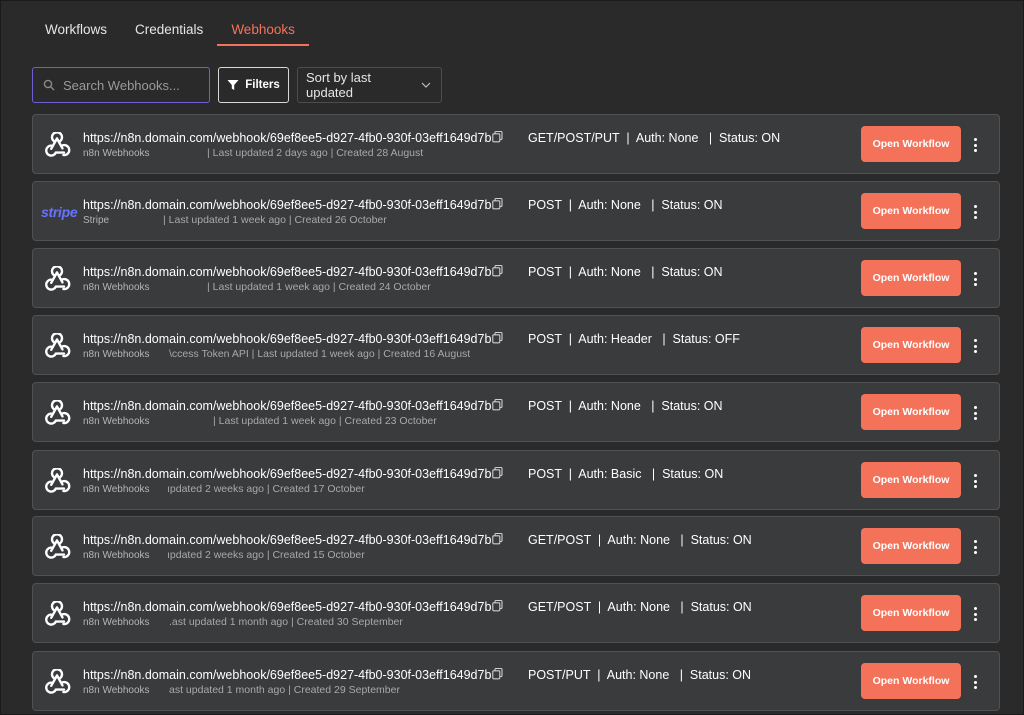 This screenshot has height=715, width=1024. I want to click on sort-label: Sort by last updated, so click(339, 85).